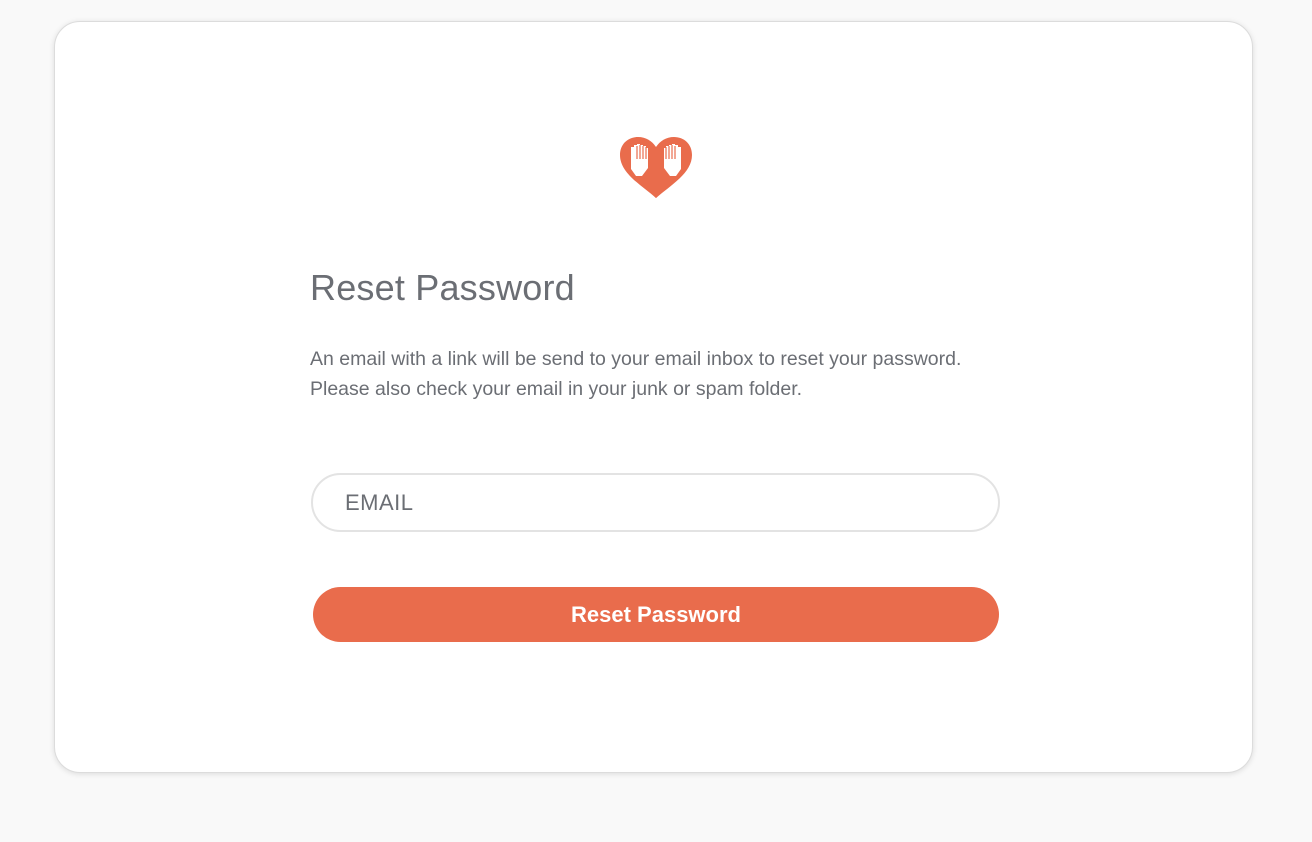  Describe the element at coordinates (656, 614) in the screenshot. I see `reset-password-button: Reset Password` at that location.